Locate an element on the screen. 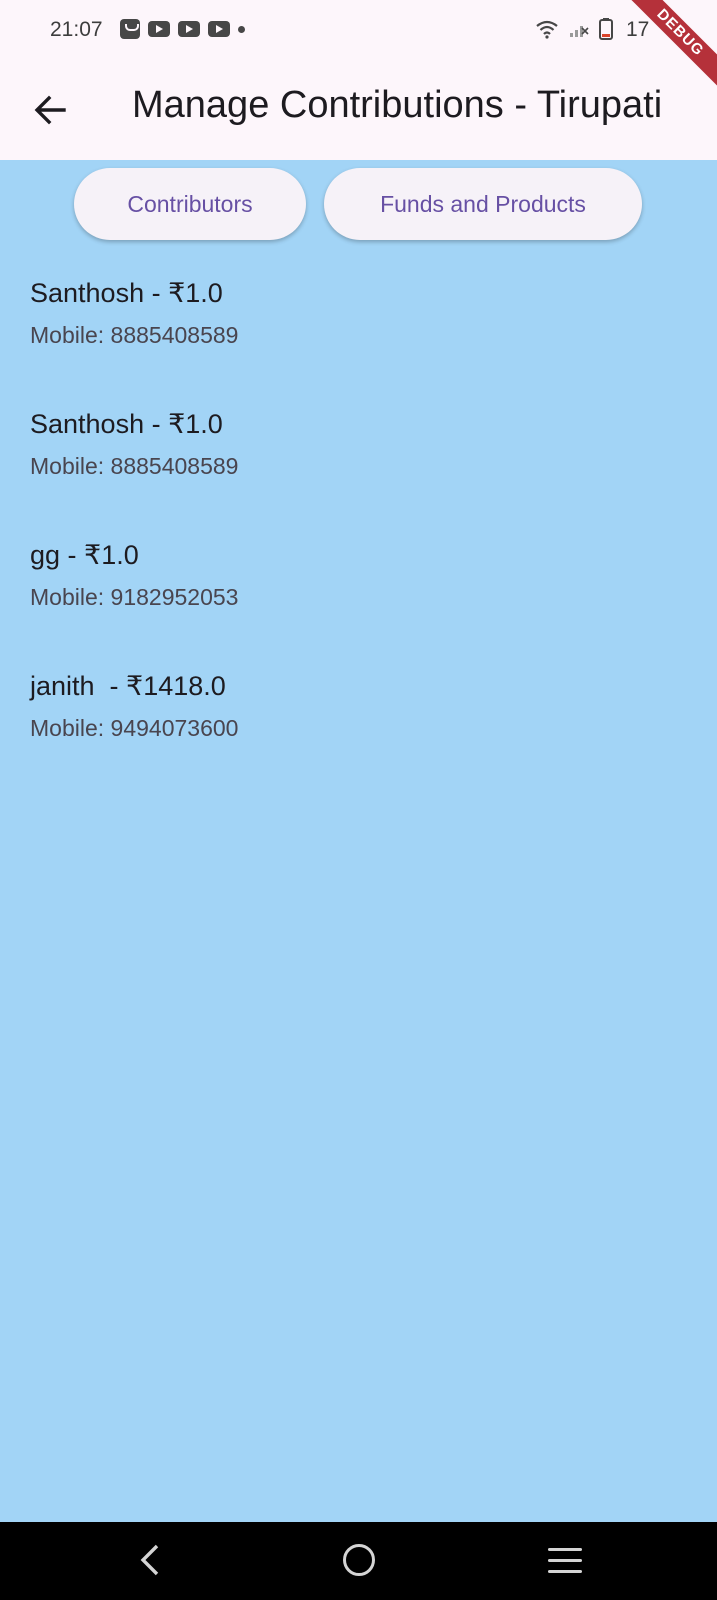 Image resolution: width=717 pixels, height=1600 pixels. signal-icon is located at coordinates (579, 31).